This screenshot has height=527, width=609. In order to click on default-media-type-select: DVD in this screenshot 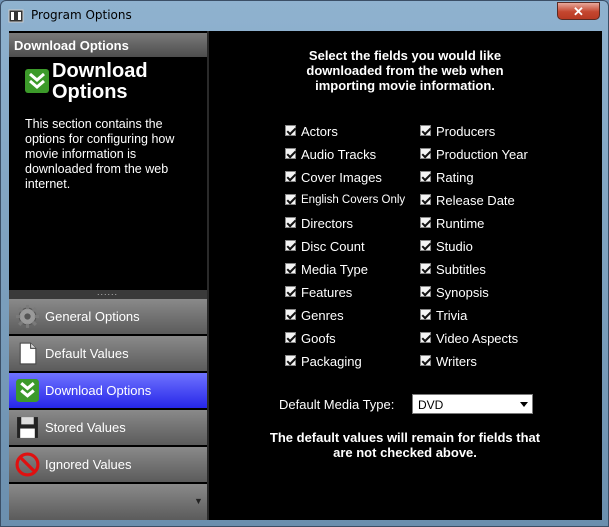, I will do `click(472, 404)`.